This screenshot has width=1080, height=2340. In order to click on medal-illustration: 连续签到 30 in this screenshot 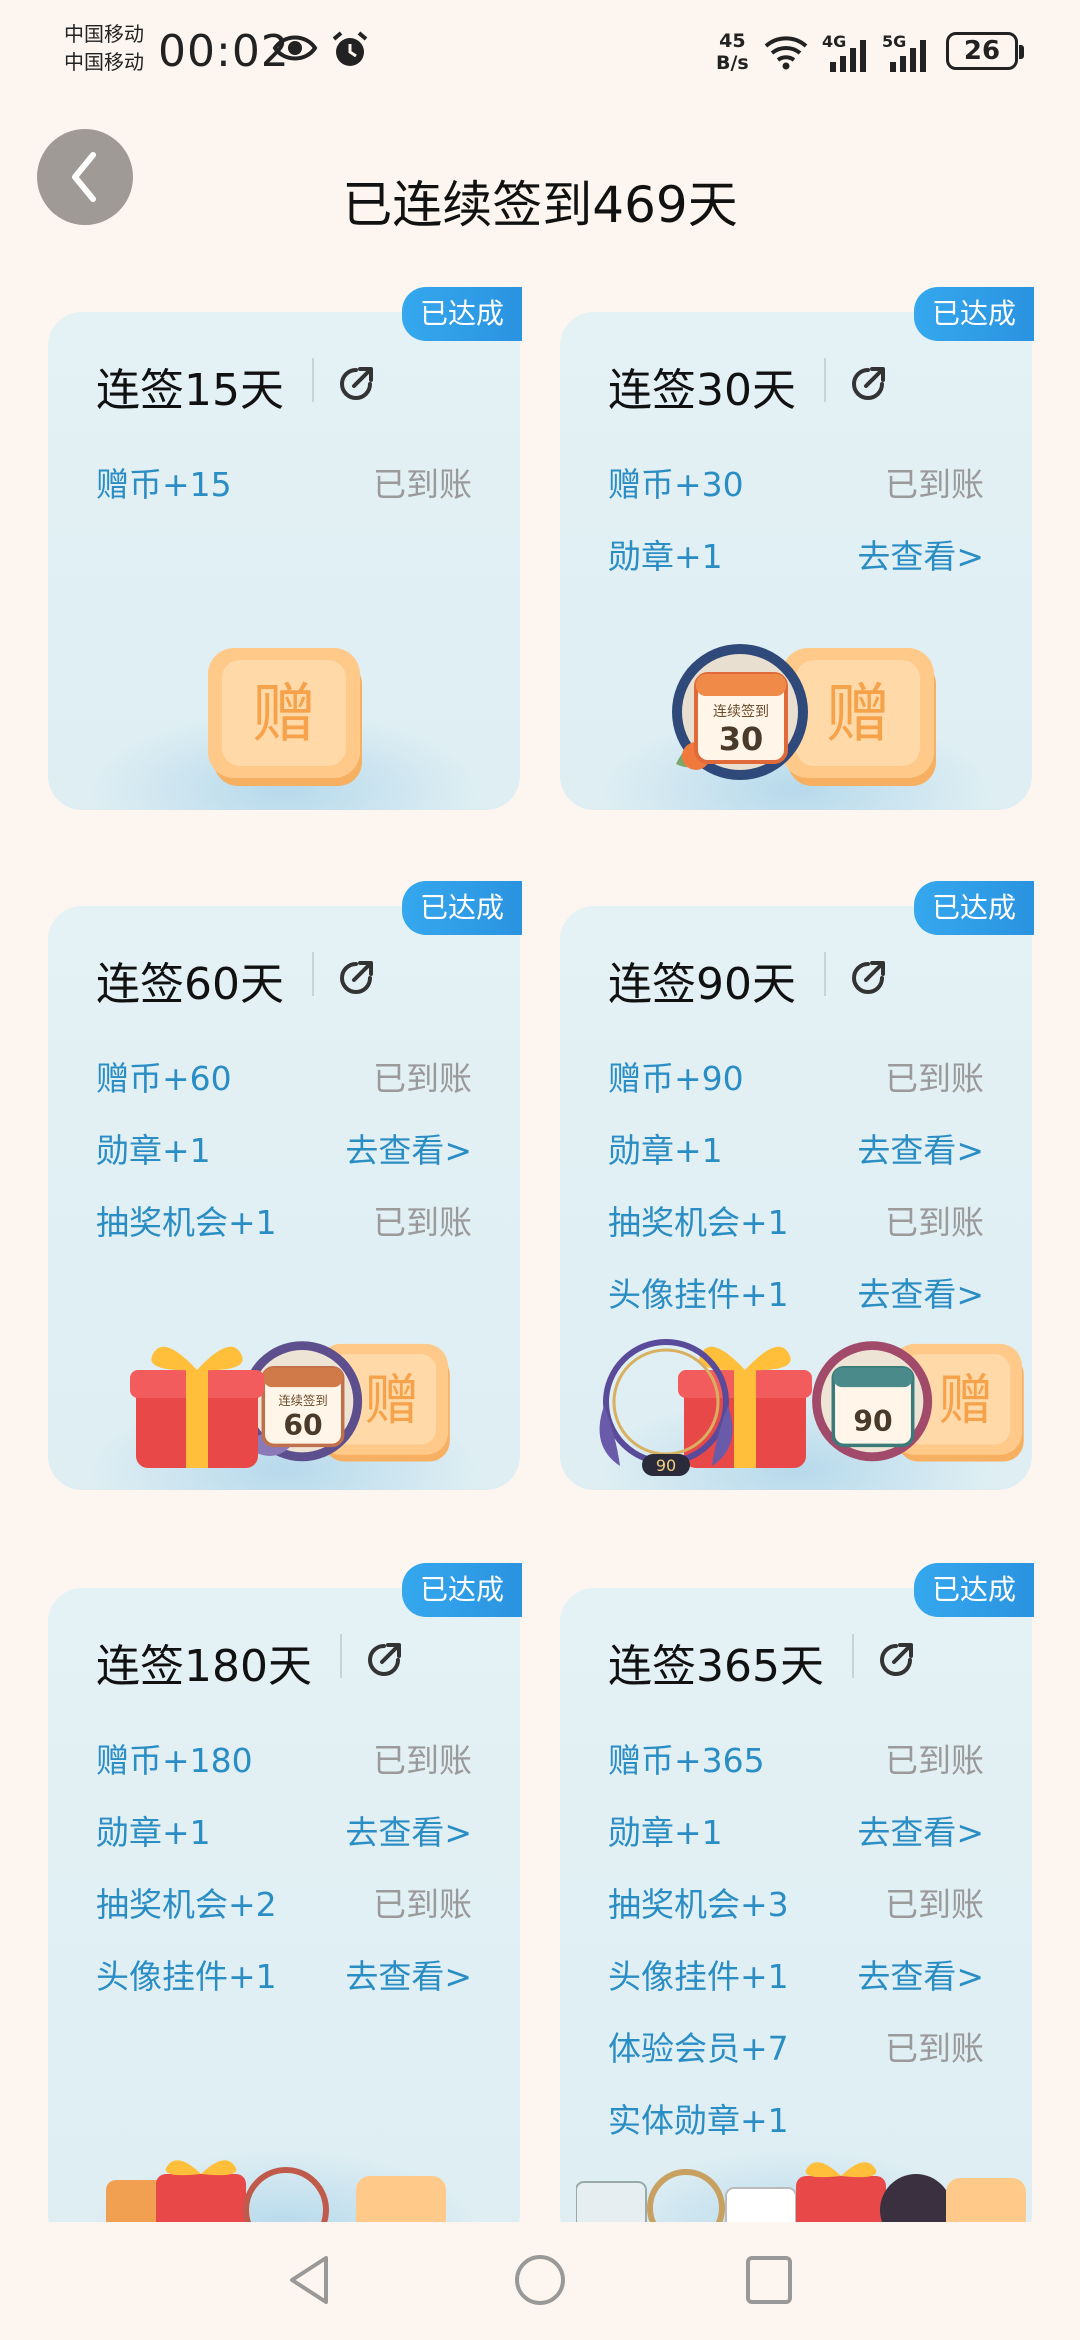, I will do `click(740, 712)`.